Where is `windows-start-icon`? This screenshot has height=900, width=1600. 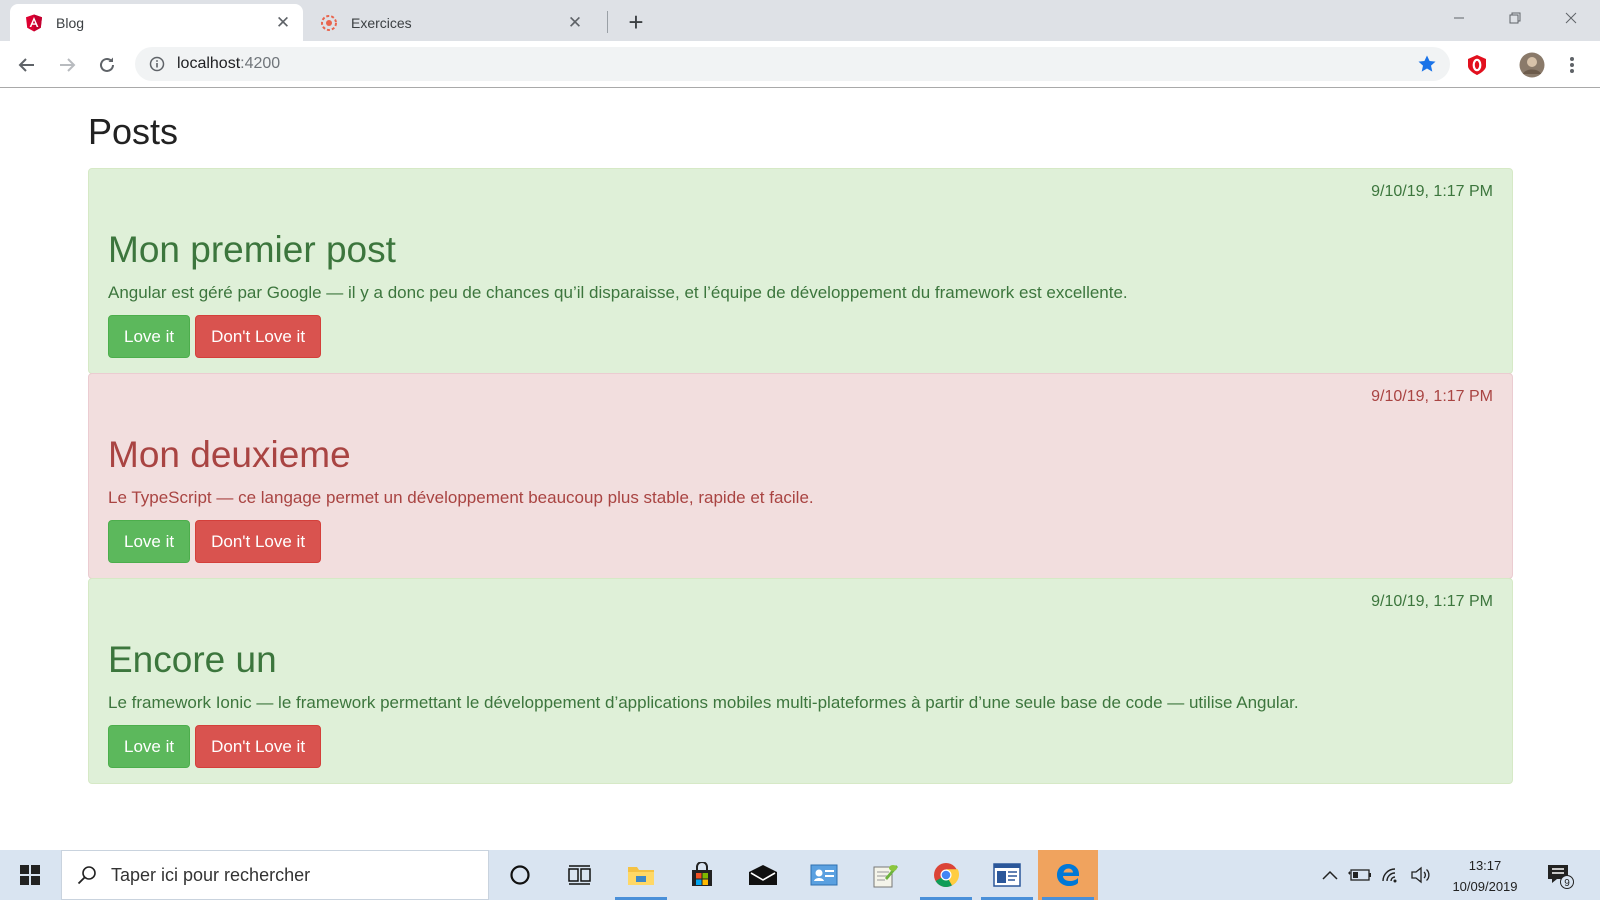
windows-start-icon is located at coordinates (30, 875).